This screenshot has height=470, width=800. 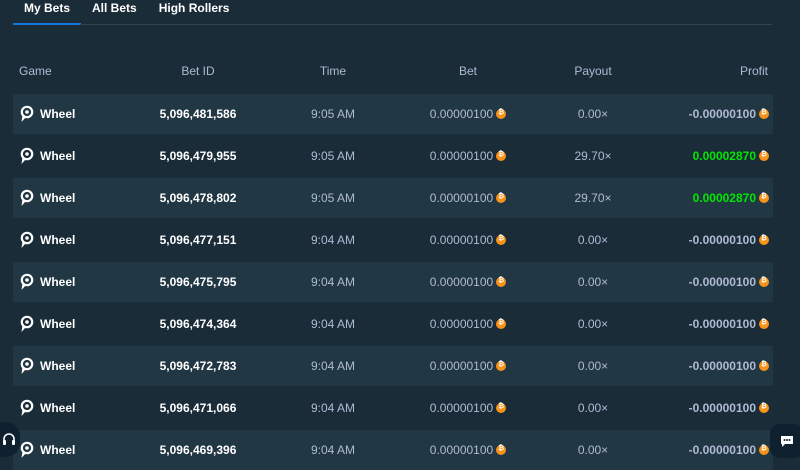 What do you see at coordinates (198, 198) in the screenshot?
I see `bet-id: 5,096,478,802` at bounding box center [198, 198].